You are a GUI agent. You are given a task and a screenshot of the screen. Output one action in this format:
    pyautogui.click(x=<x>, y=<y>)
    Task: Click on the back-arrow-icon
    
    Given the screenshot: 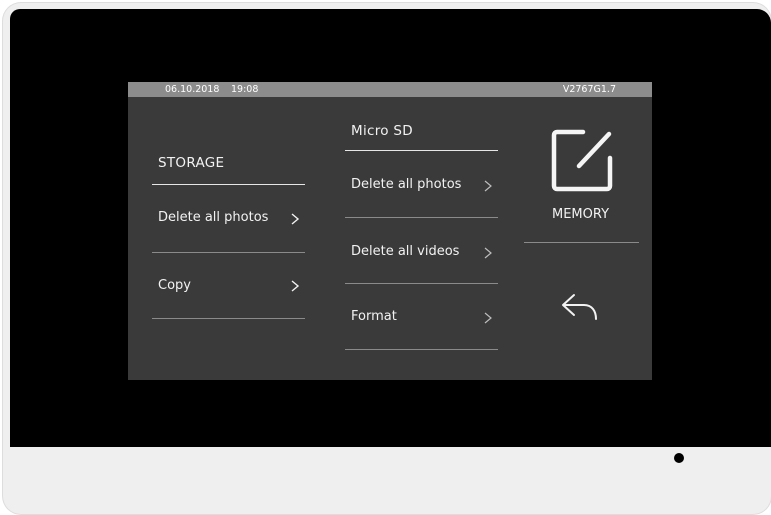 What is the action you would take?
    pyautogui.click(x=580, y=308)
    